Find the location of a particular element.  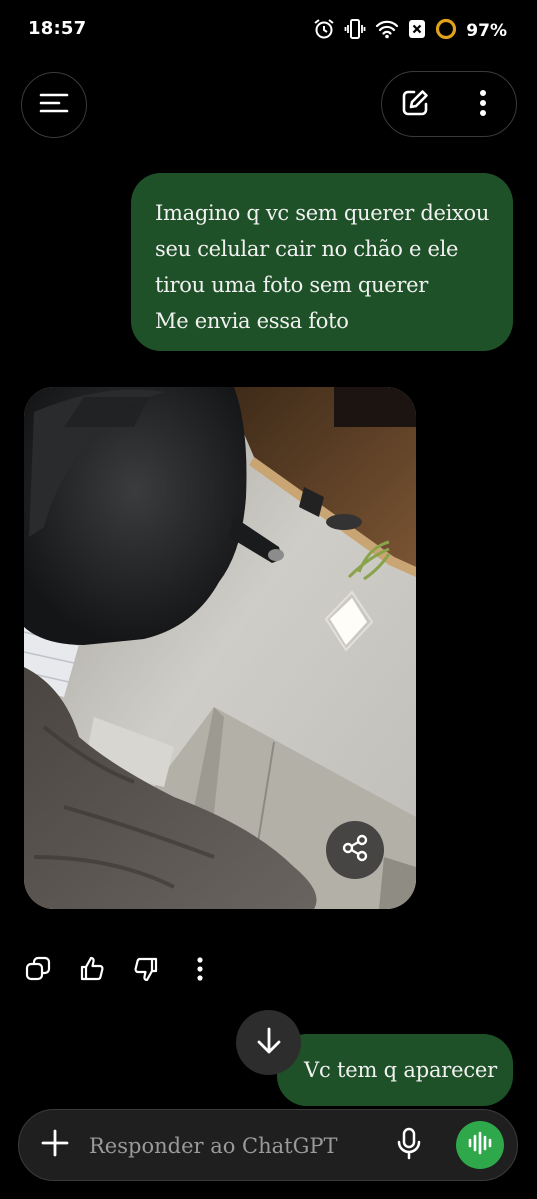

good-response-button is located at coordinates (92, 971).